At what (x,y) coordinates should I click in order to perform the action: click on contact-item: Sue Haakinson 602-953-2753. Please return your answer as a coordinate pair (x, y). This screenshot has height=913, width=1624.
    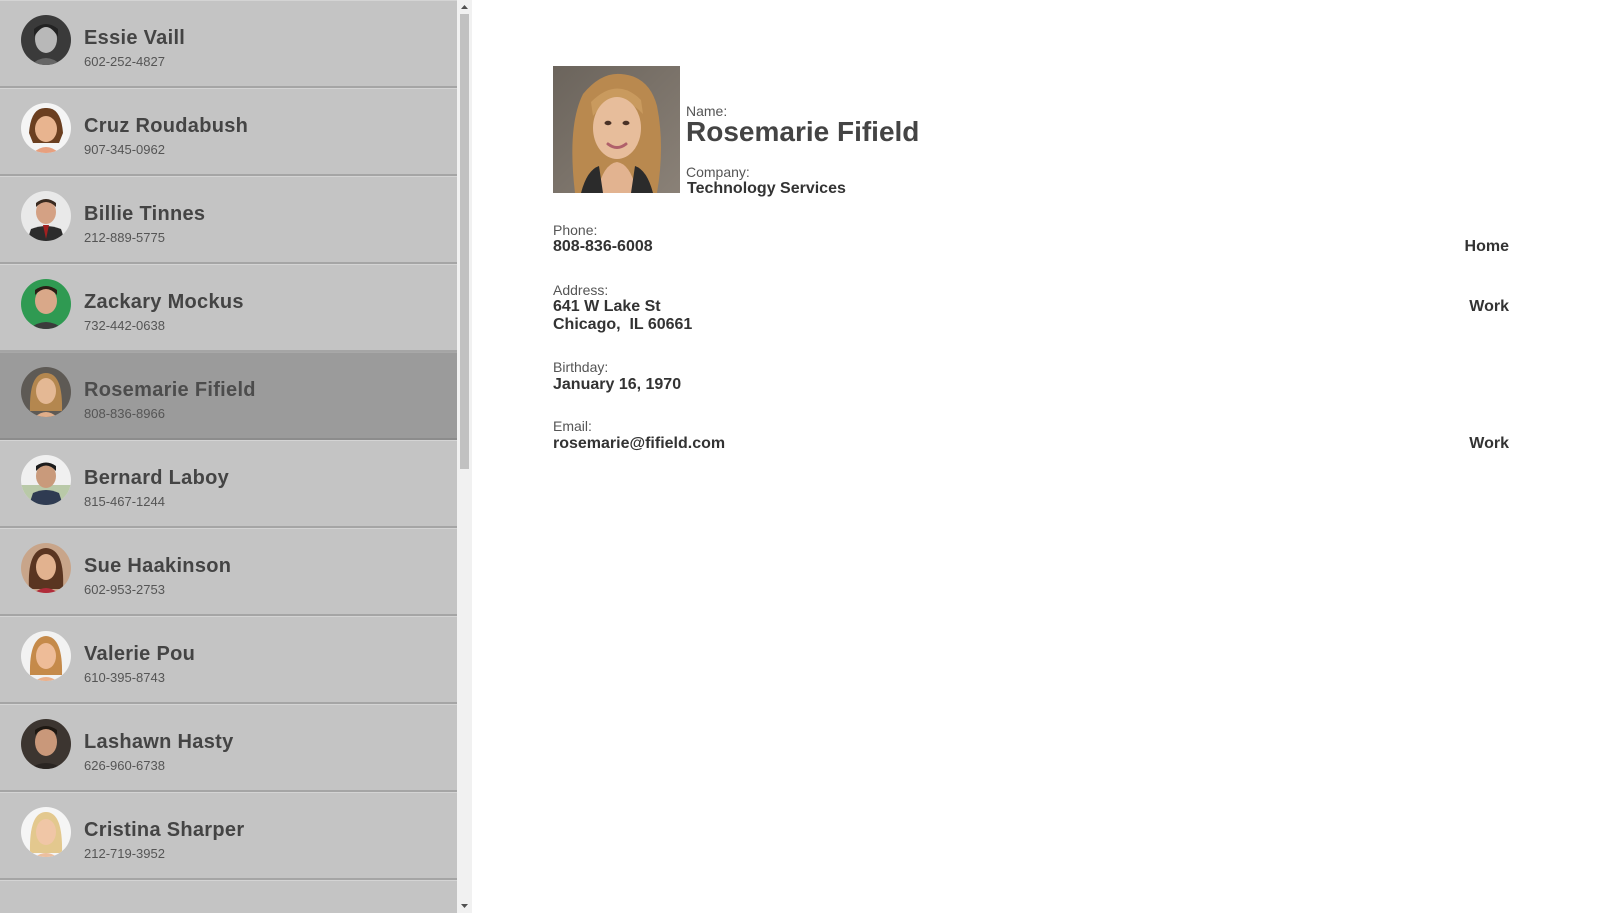
    Looking at the image, I should click on (228, 572).